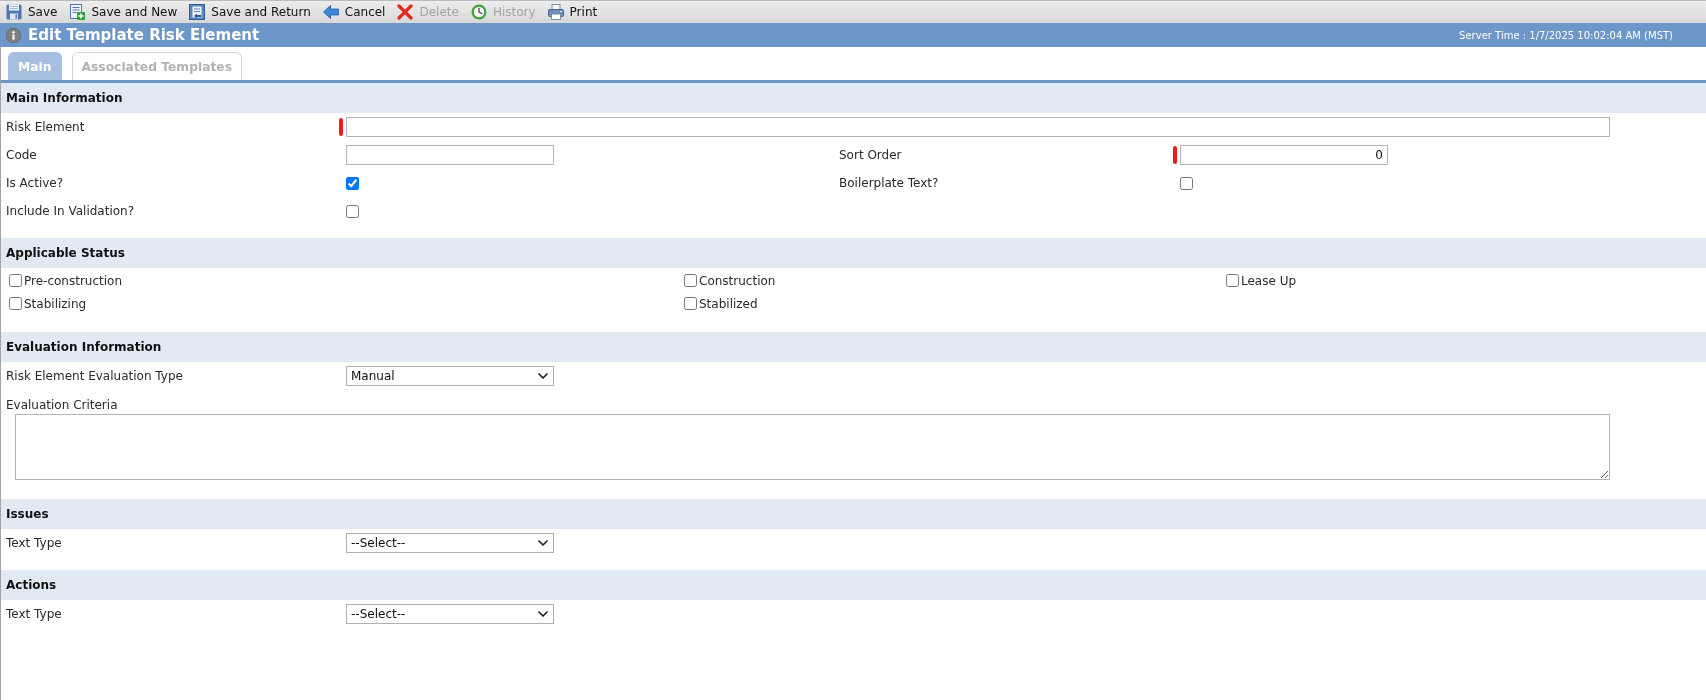 Image resolution: width=1706 pixels, height=700 pixels. What do you see at coordinates (450, 376) in the screenshot?
I see `dropdown: Manual` at bounding box center [450, 376].